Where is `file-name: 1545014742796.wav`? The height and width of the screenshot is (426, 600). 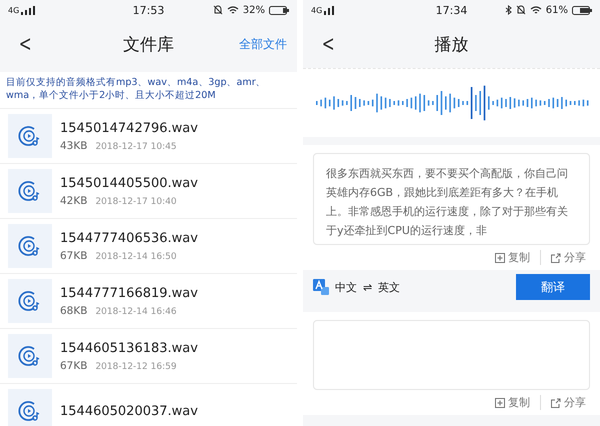
file-name: 1545014742796.wav is located at coordinates (129, 128).